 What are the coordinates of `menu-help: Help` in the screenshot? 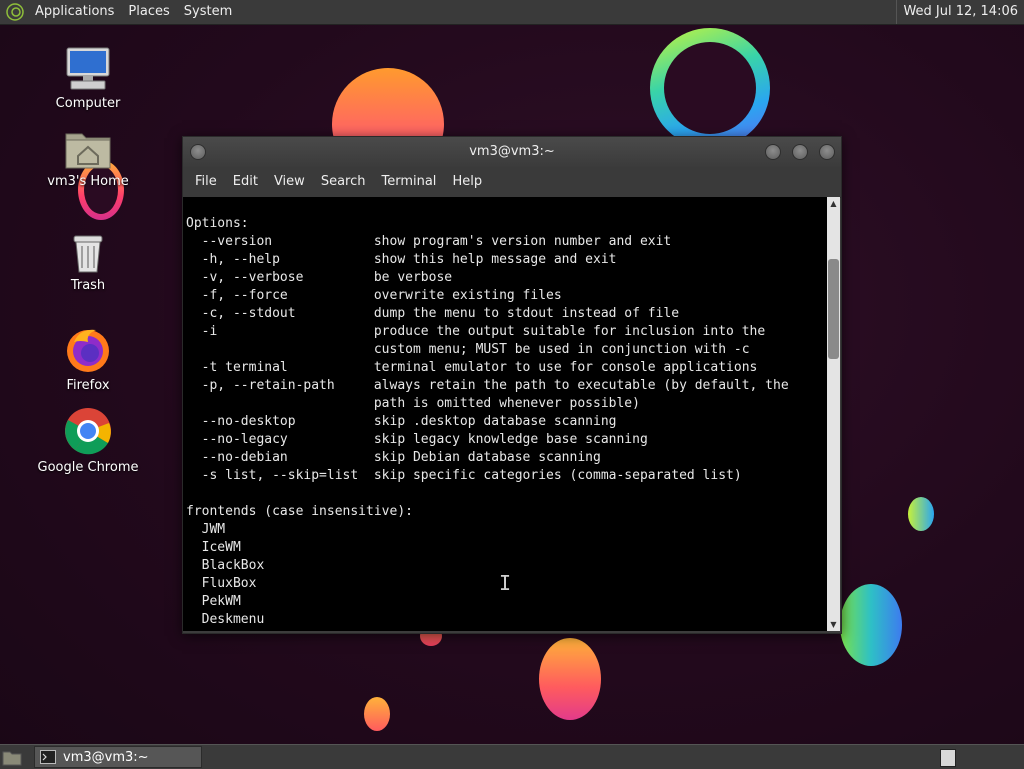 It's located at (467, 182).